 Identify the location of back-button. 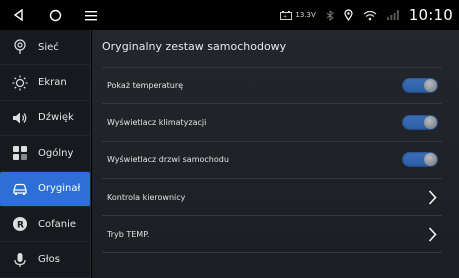
(19, 15).